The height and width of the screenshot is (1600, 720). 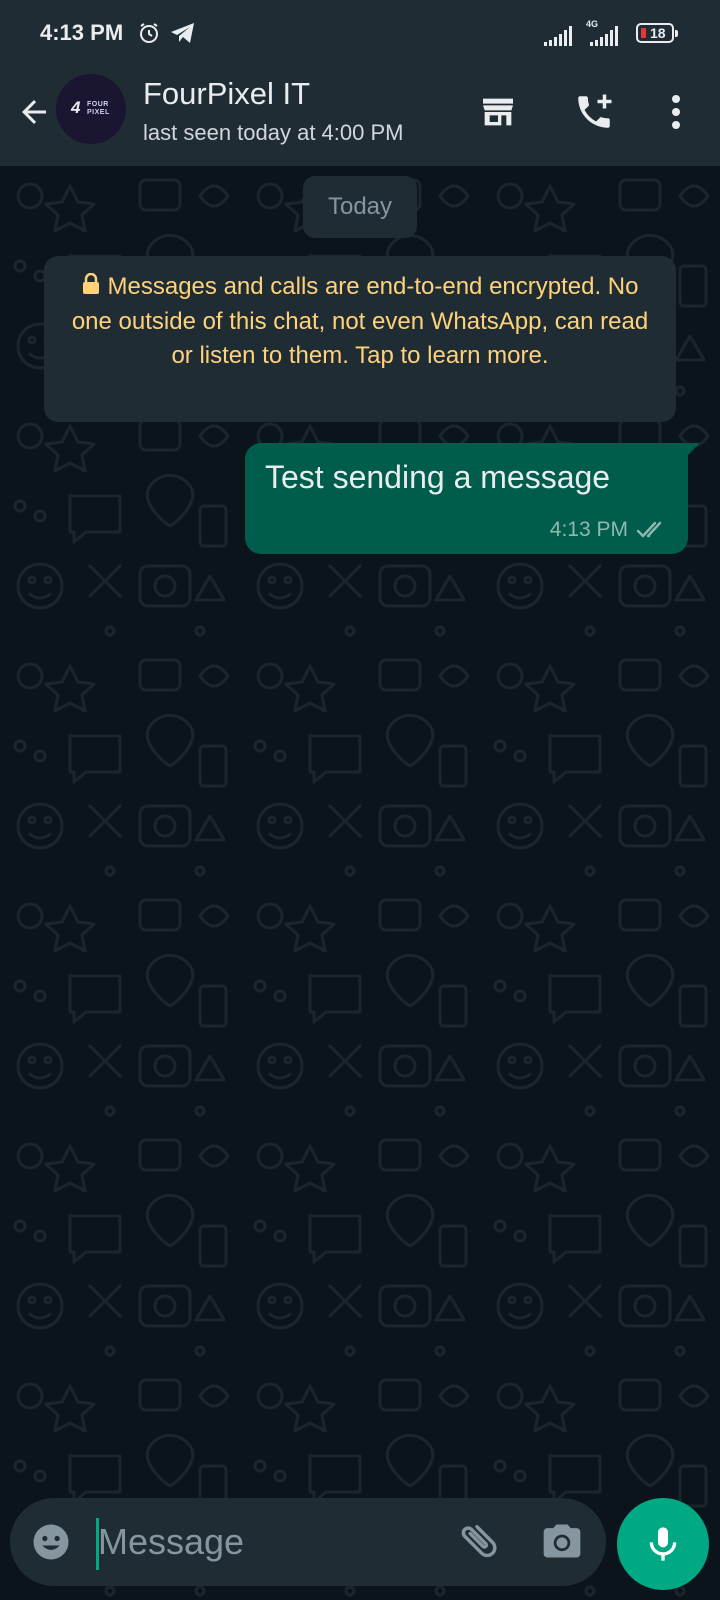 I want to click on lock-icon, so click(x=91, y=288).